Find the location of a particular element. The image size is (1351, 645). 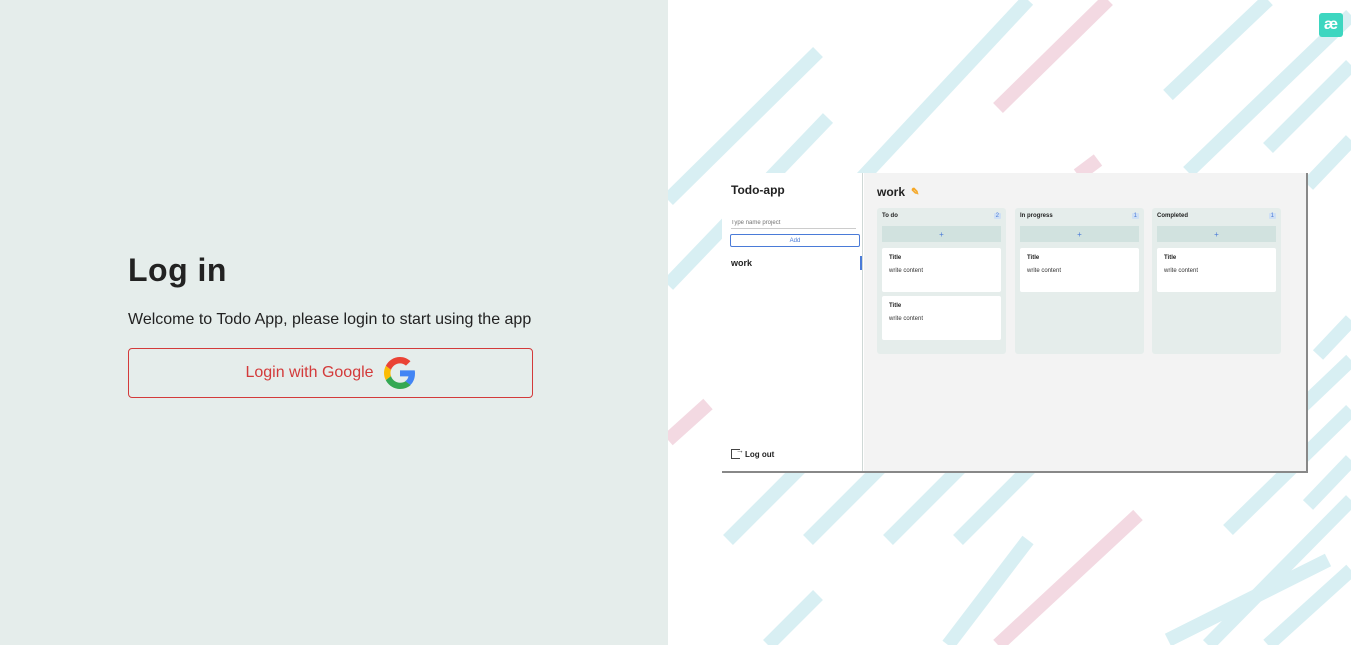

brand-logo: æ is located at coordinates (1331, 25).